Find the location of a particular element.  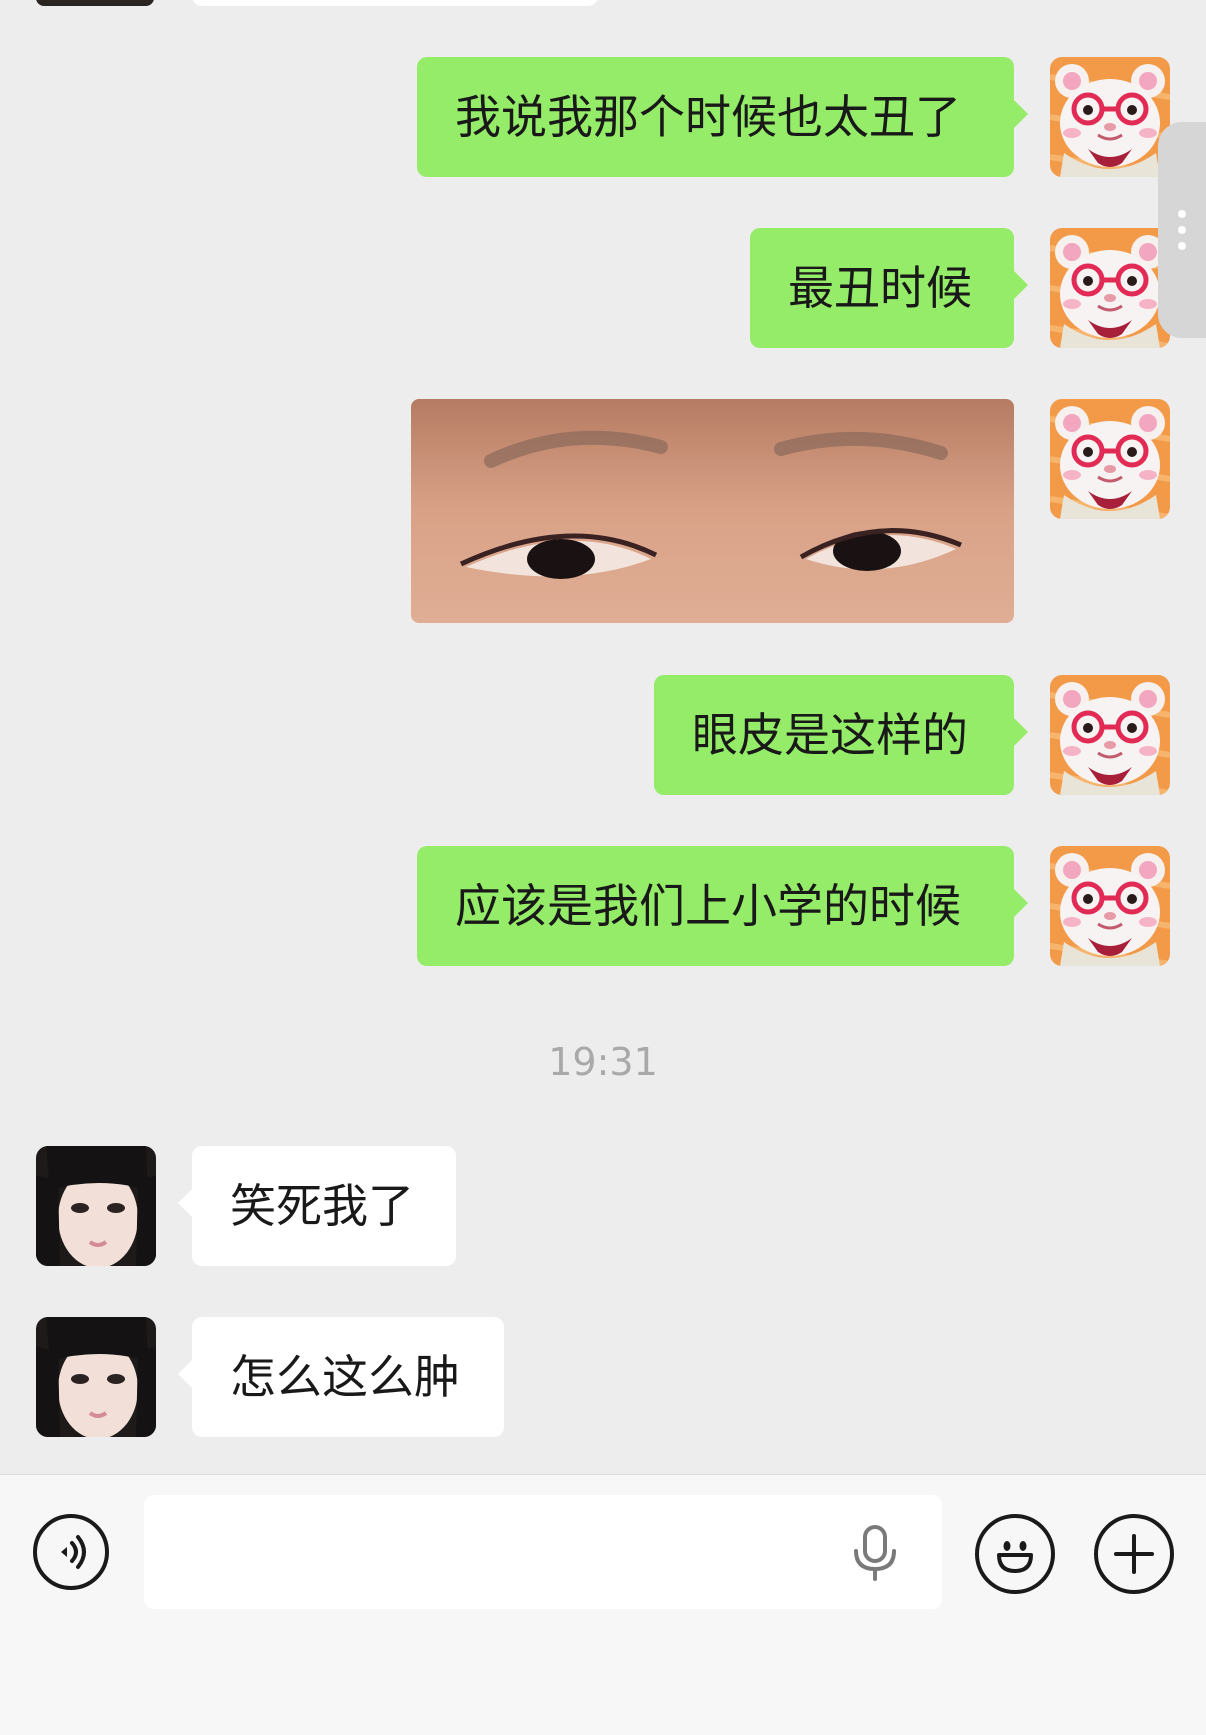

microphone-icon is located at coordinates (875, 1553).